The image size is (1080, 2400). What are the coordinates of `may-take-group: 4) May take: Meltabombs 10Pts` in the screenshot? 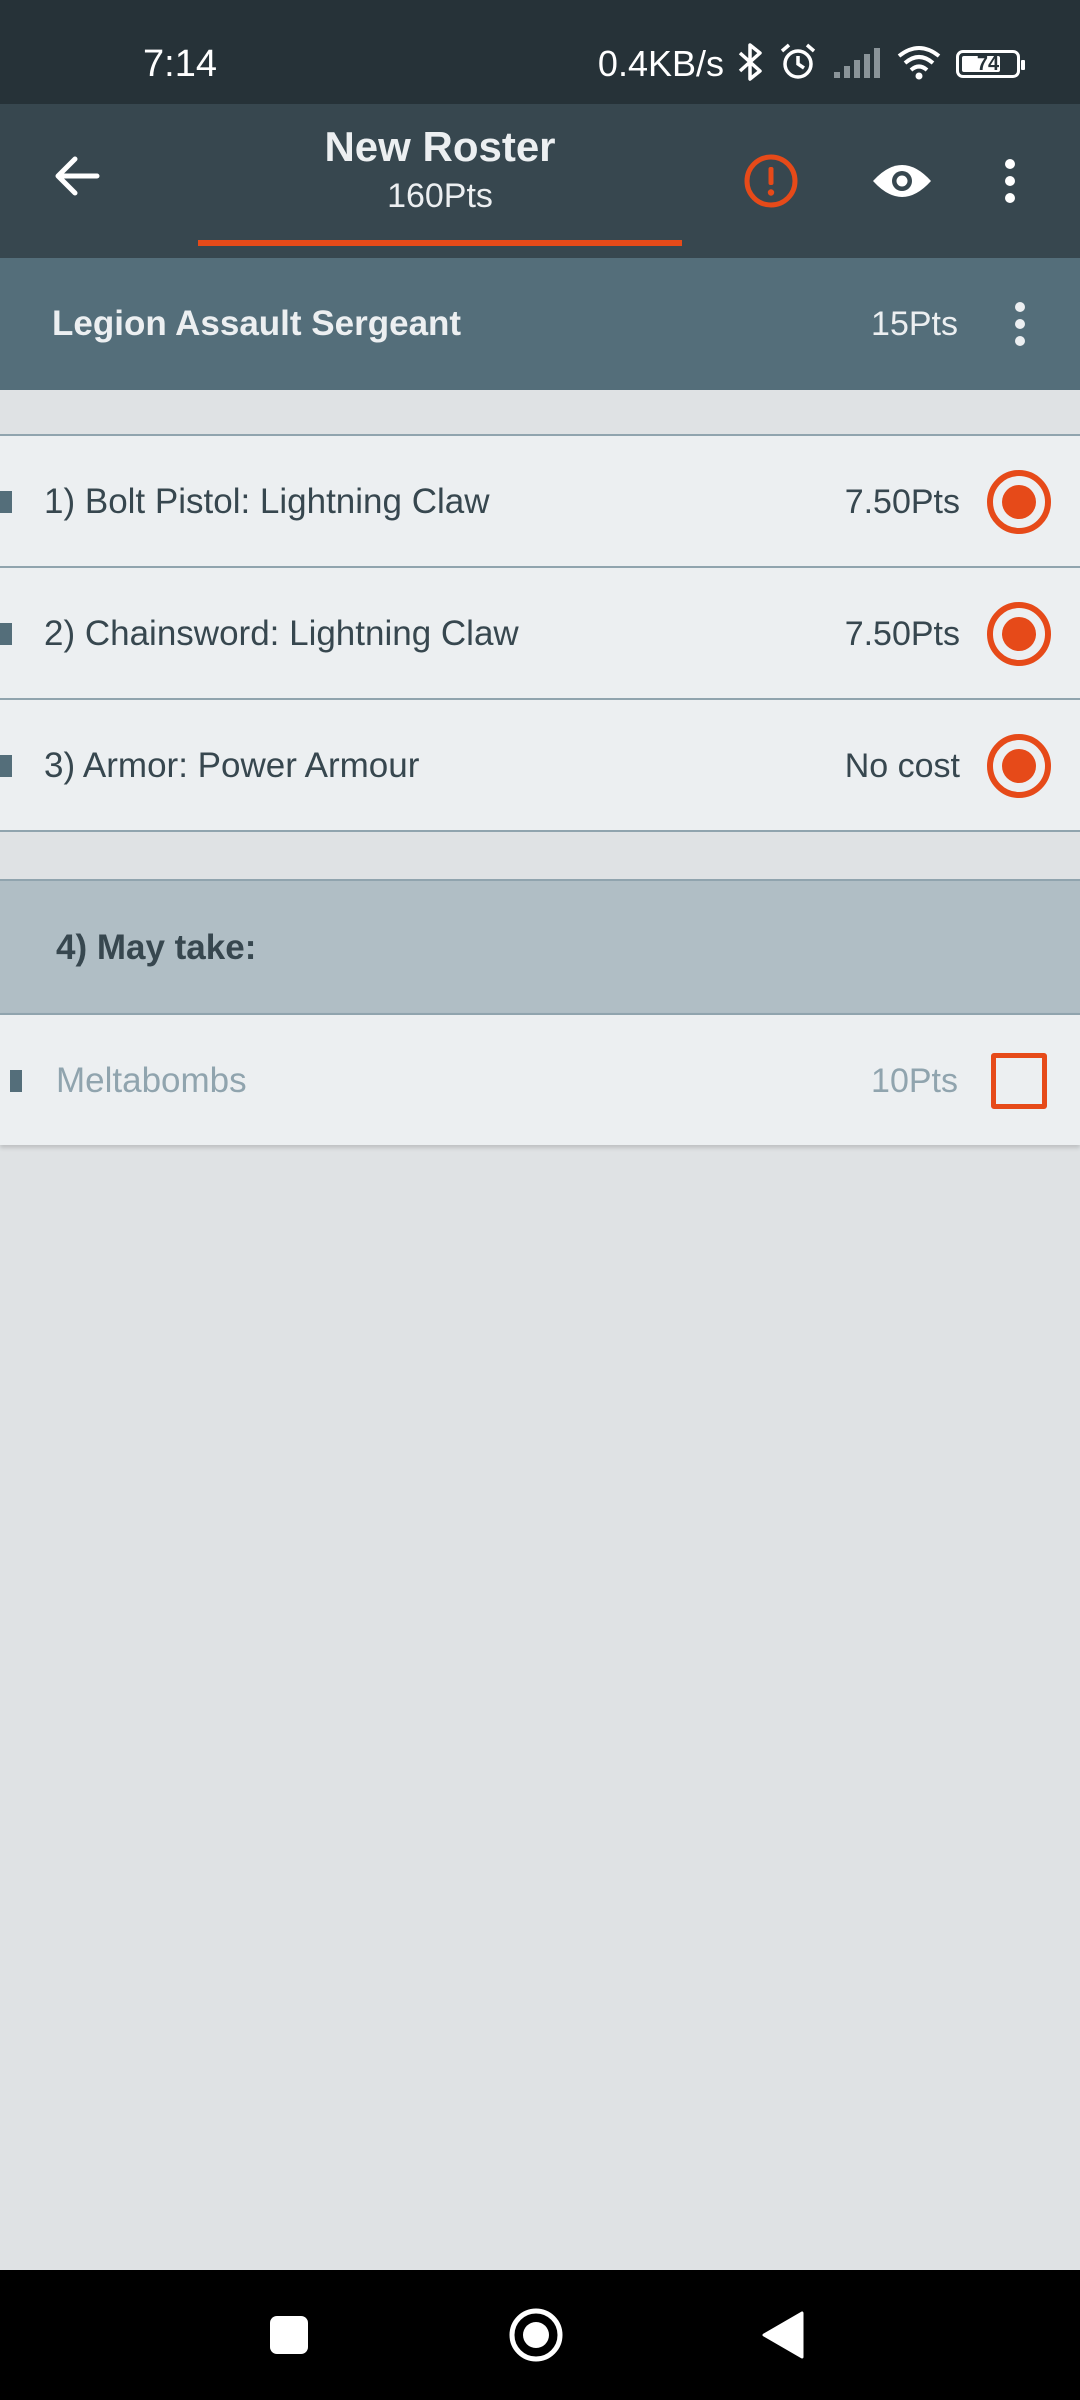 It's located at (540, 1012).